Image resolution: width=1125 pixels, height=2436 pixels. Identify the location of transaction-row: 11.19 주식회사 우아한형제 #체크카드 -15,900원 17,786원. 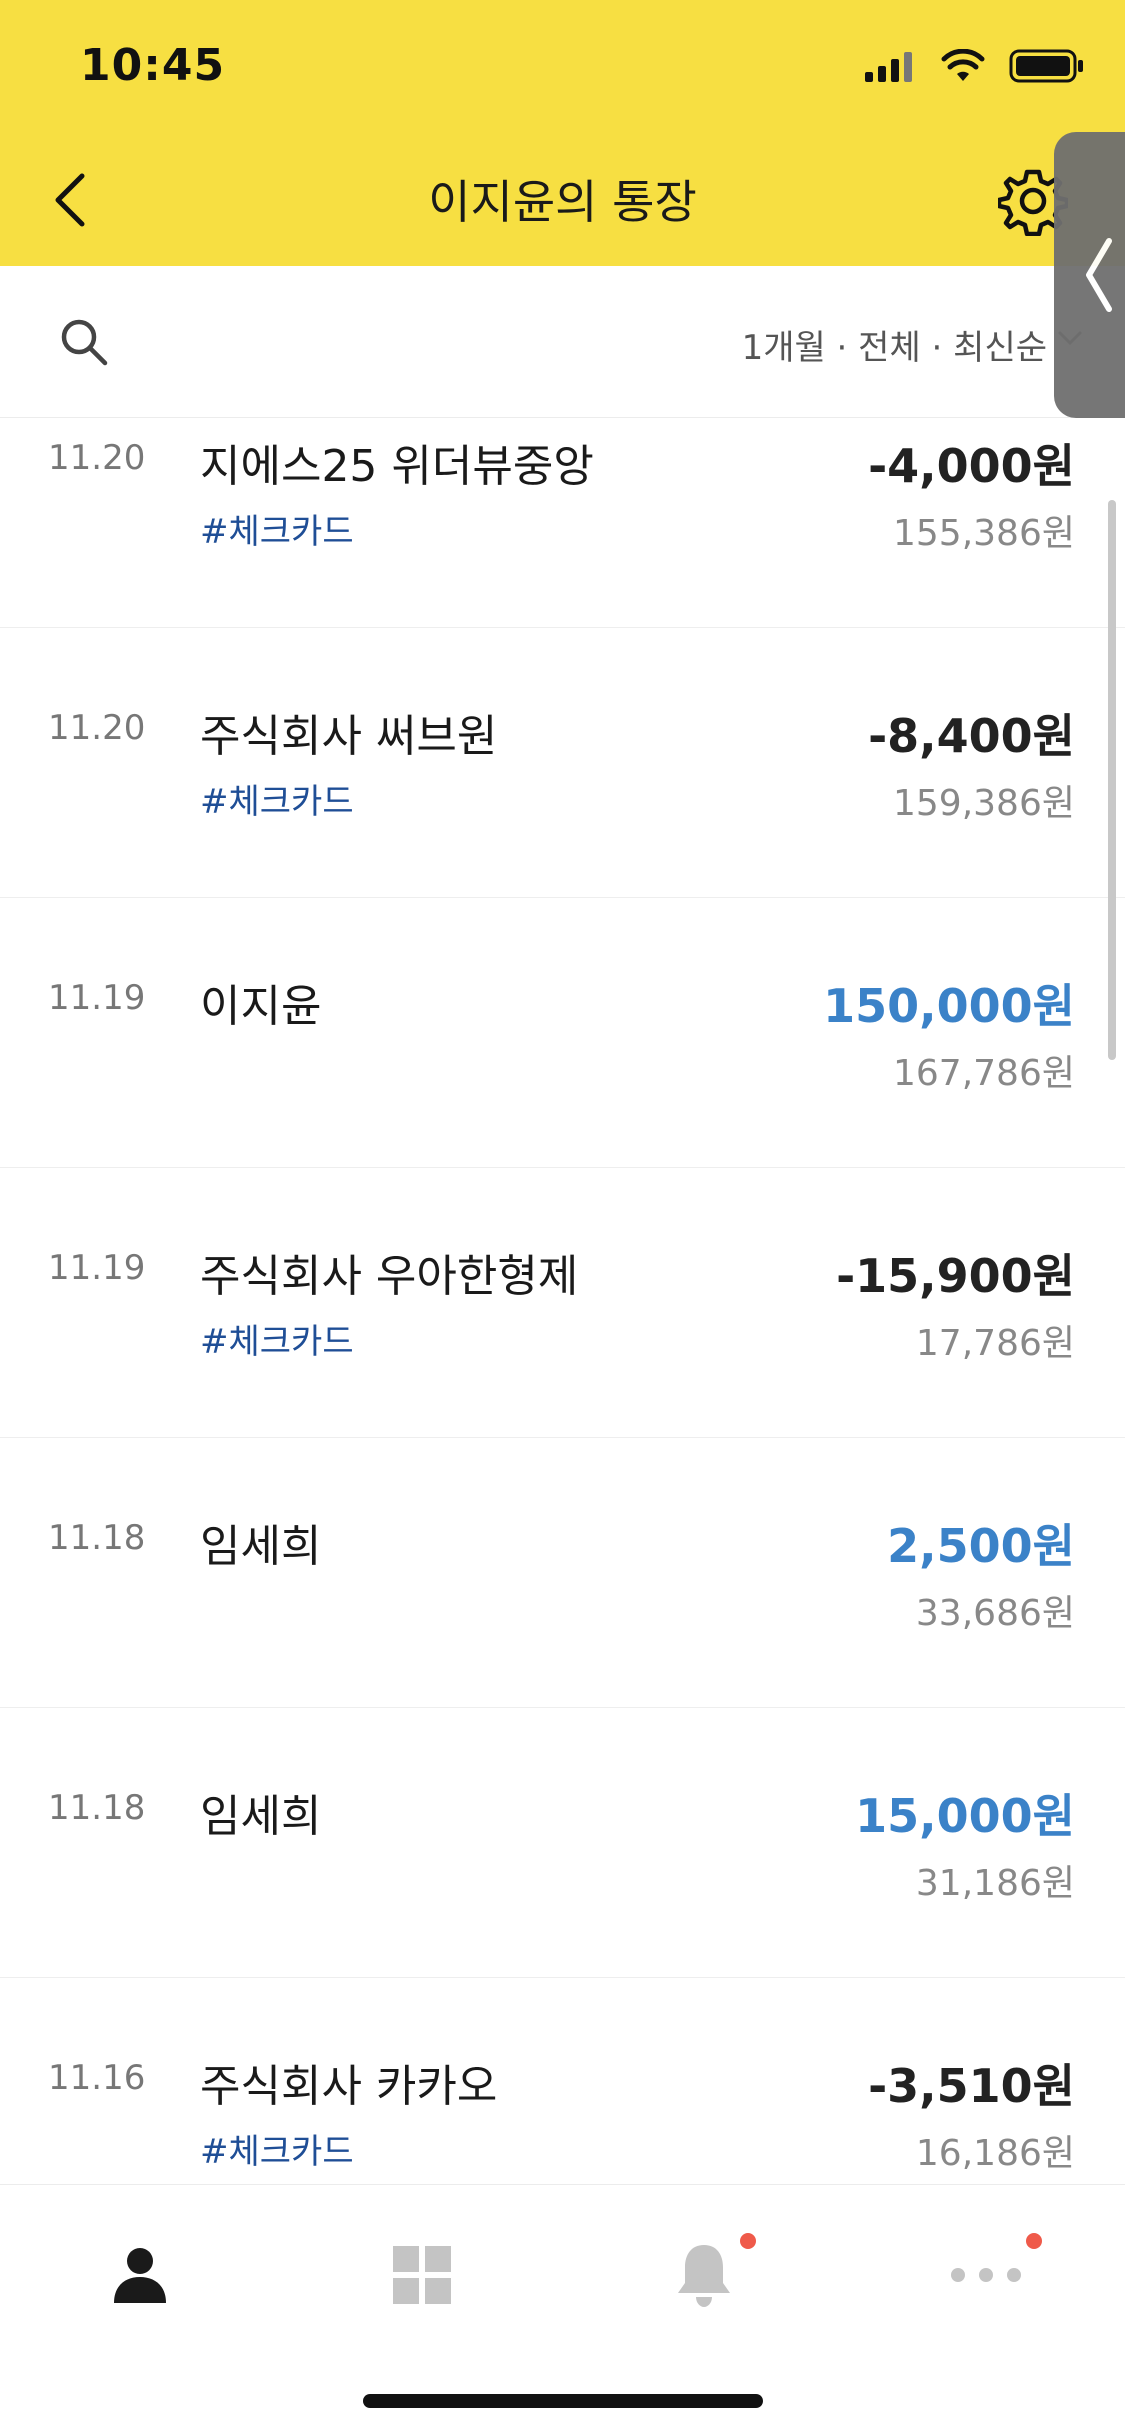
(562, 1303).